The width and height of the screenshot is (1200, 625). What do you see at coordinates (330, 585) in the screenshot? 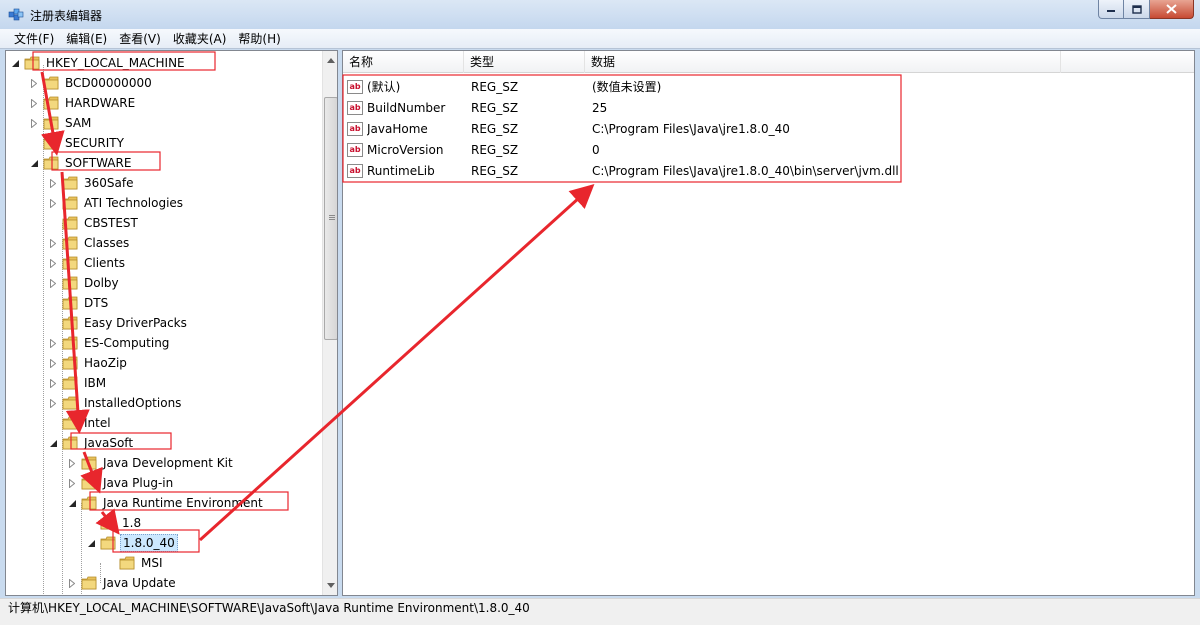
I see `scroll-down-button` at bounding box center [330, 585].